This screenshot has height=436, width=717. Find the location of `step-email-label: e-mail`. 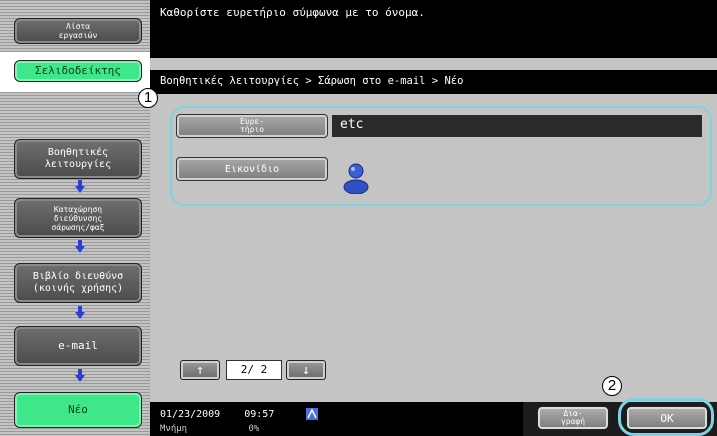

step-email-label: e-mail is located at coordinates (78, 345).